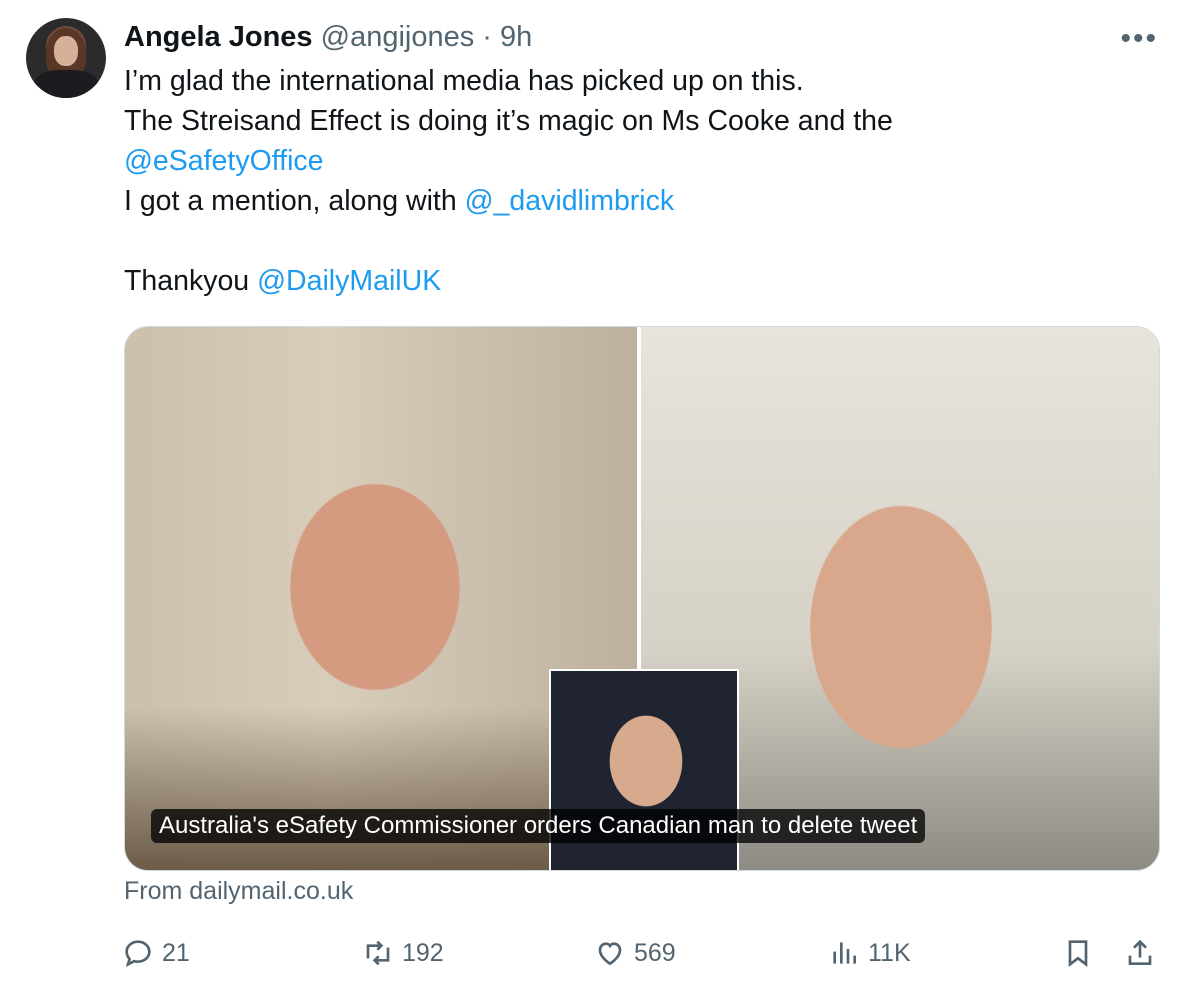  Describe the element at coordinates (570, 201) in the screenshot. I see `mention-link-davidlimbrick: @_davidlimbrick` at that location.